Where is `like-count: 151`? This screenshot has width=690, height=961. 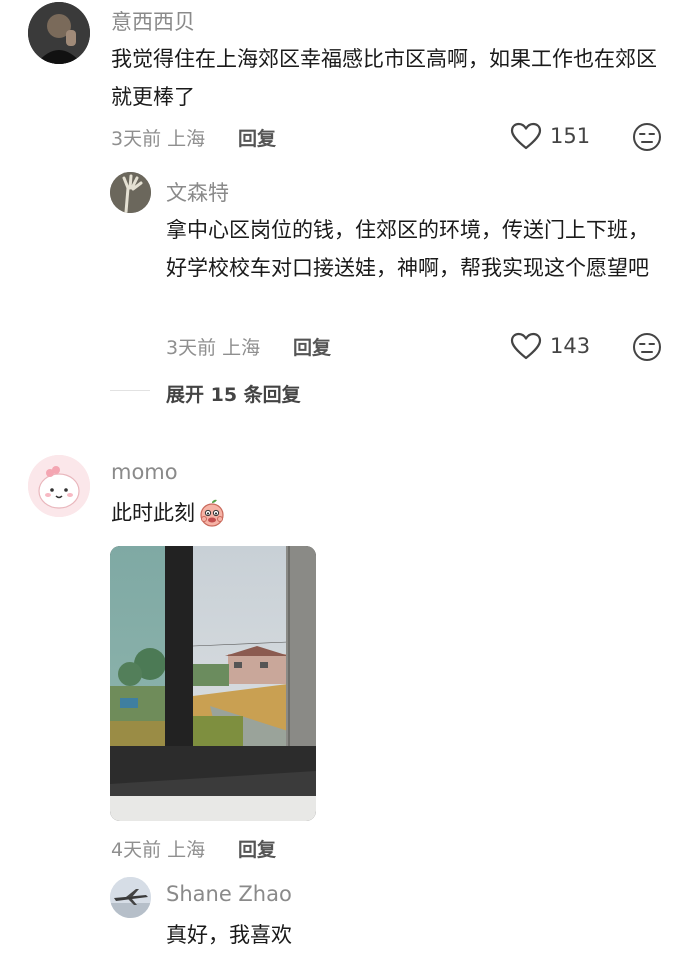 like-count: 151 is located at coordinates (570, 136).